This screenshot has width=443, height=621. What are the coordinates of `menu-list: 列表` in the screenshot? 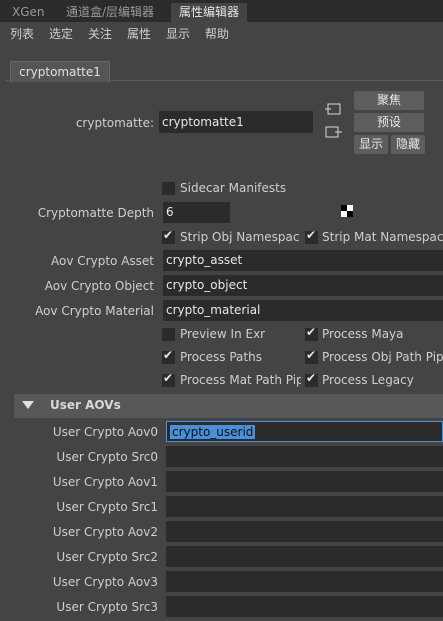 It's located at (22, 33).